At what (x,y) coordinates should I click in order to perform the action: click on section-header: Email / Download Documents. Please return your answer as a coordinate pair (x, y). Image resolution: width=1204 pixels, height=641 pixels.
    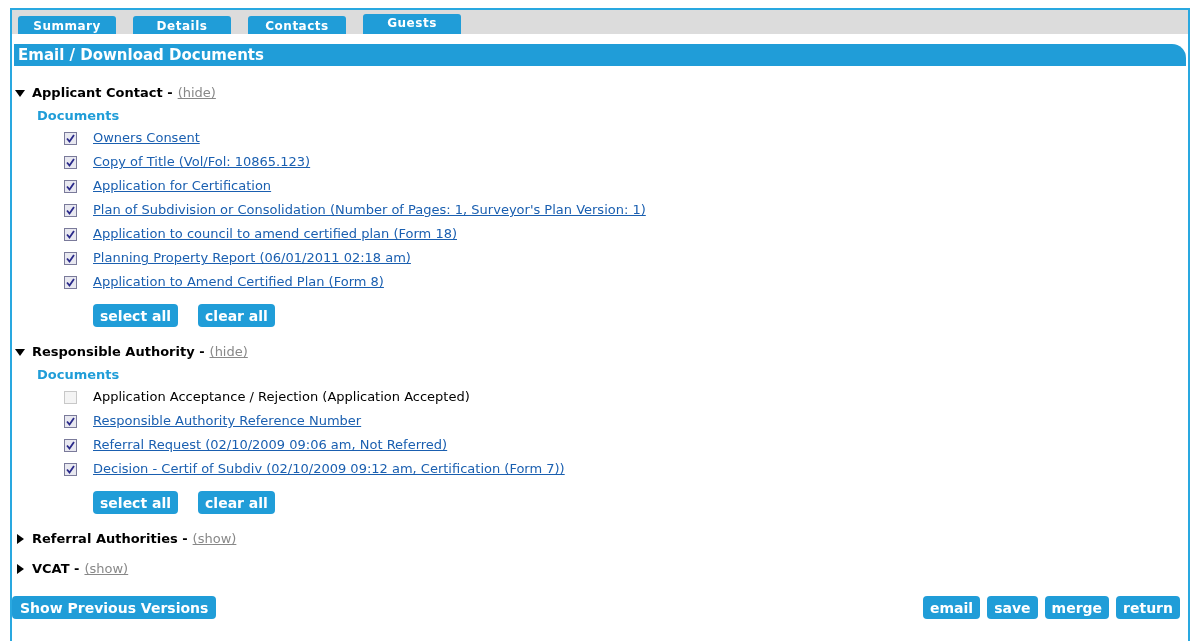
    Looking at the image, I should click on (600, 55).